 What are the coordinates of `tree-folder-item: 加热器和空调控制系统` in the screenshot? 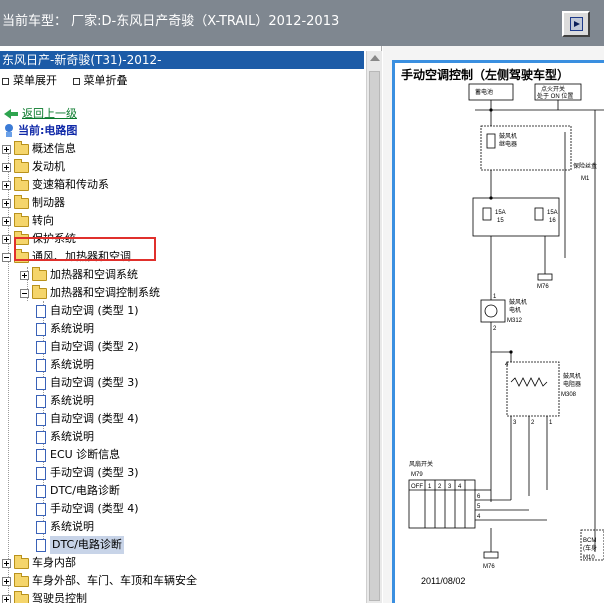 It's located at (90, 293).